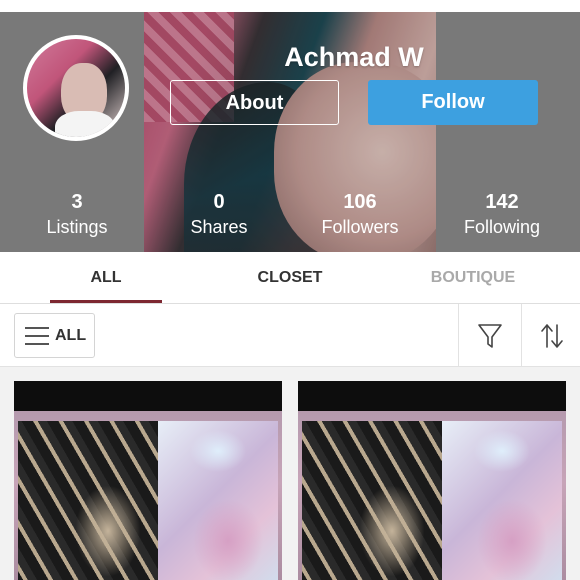  I want to click on tab-boutique: BOUTIQUE, so click(473, 278).